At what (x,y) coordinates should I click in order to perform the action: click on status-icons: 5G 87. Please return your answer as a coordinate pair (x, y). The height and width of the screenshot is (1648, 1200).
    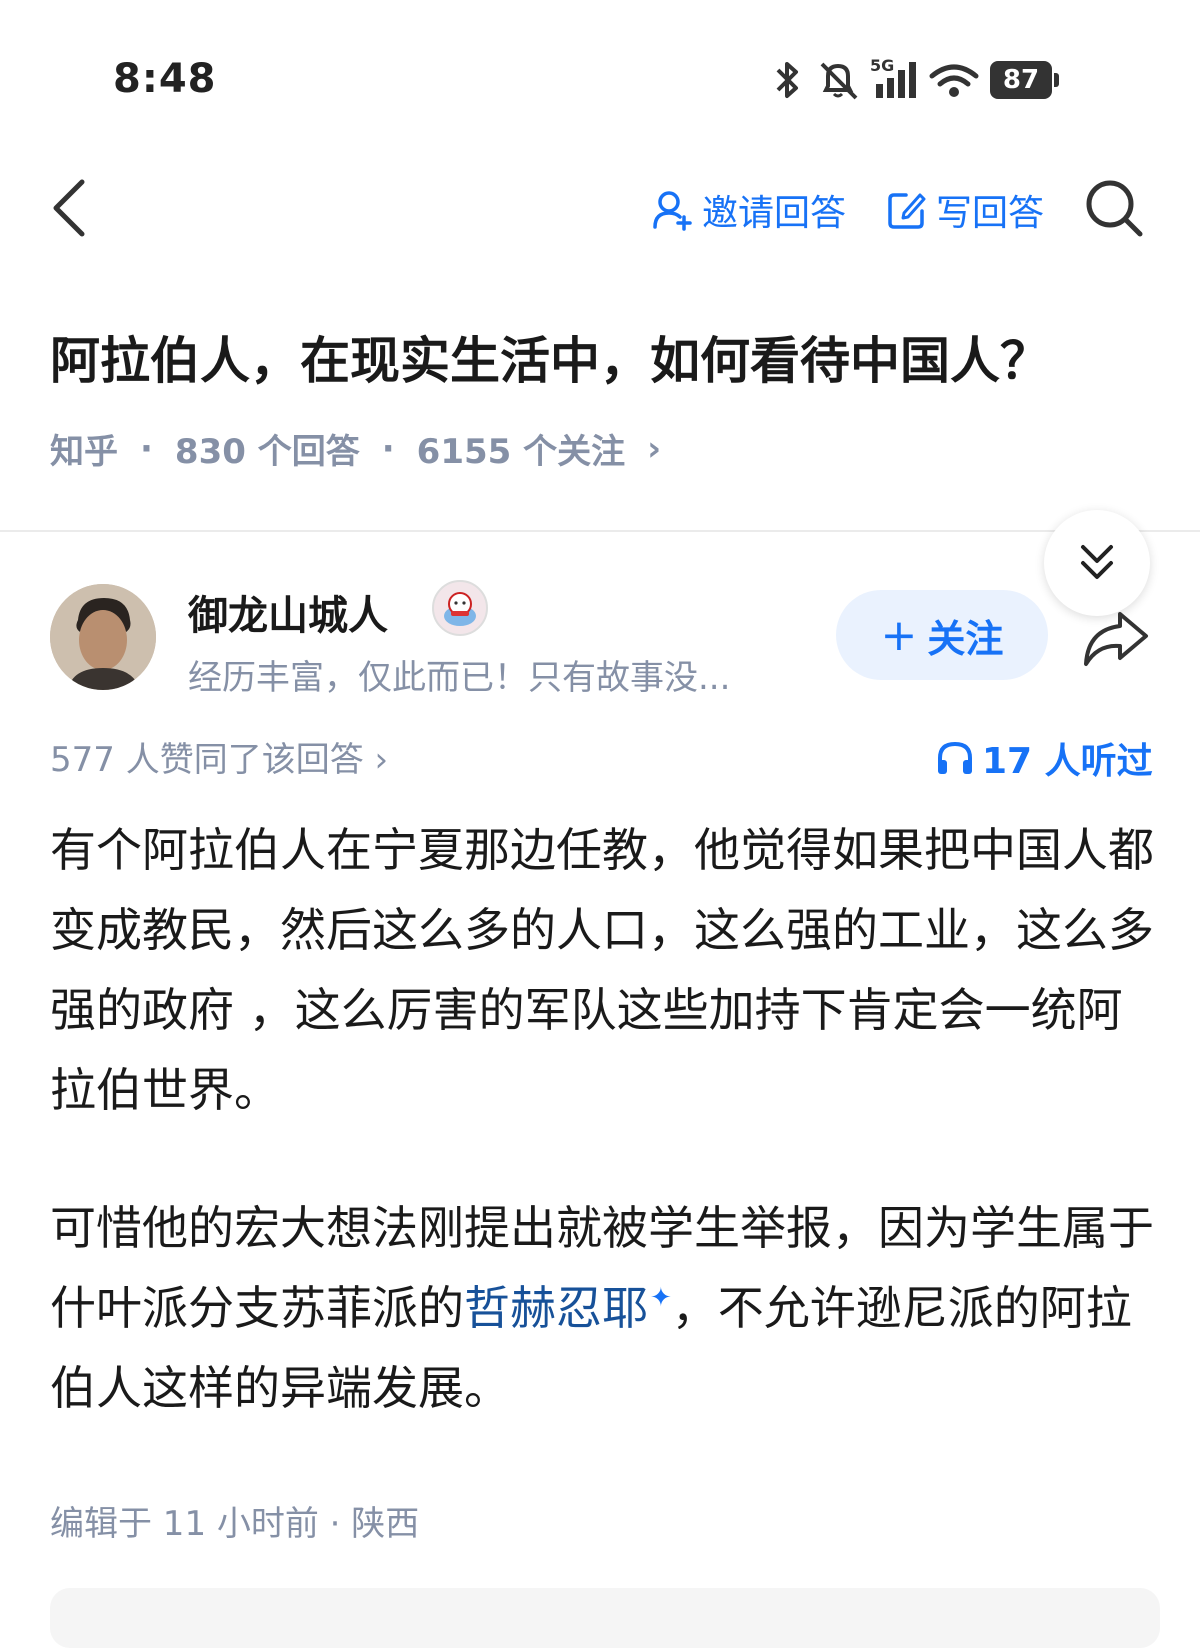
    Looking at the image, I should click on (914, 79).